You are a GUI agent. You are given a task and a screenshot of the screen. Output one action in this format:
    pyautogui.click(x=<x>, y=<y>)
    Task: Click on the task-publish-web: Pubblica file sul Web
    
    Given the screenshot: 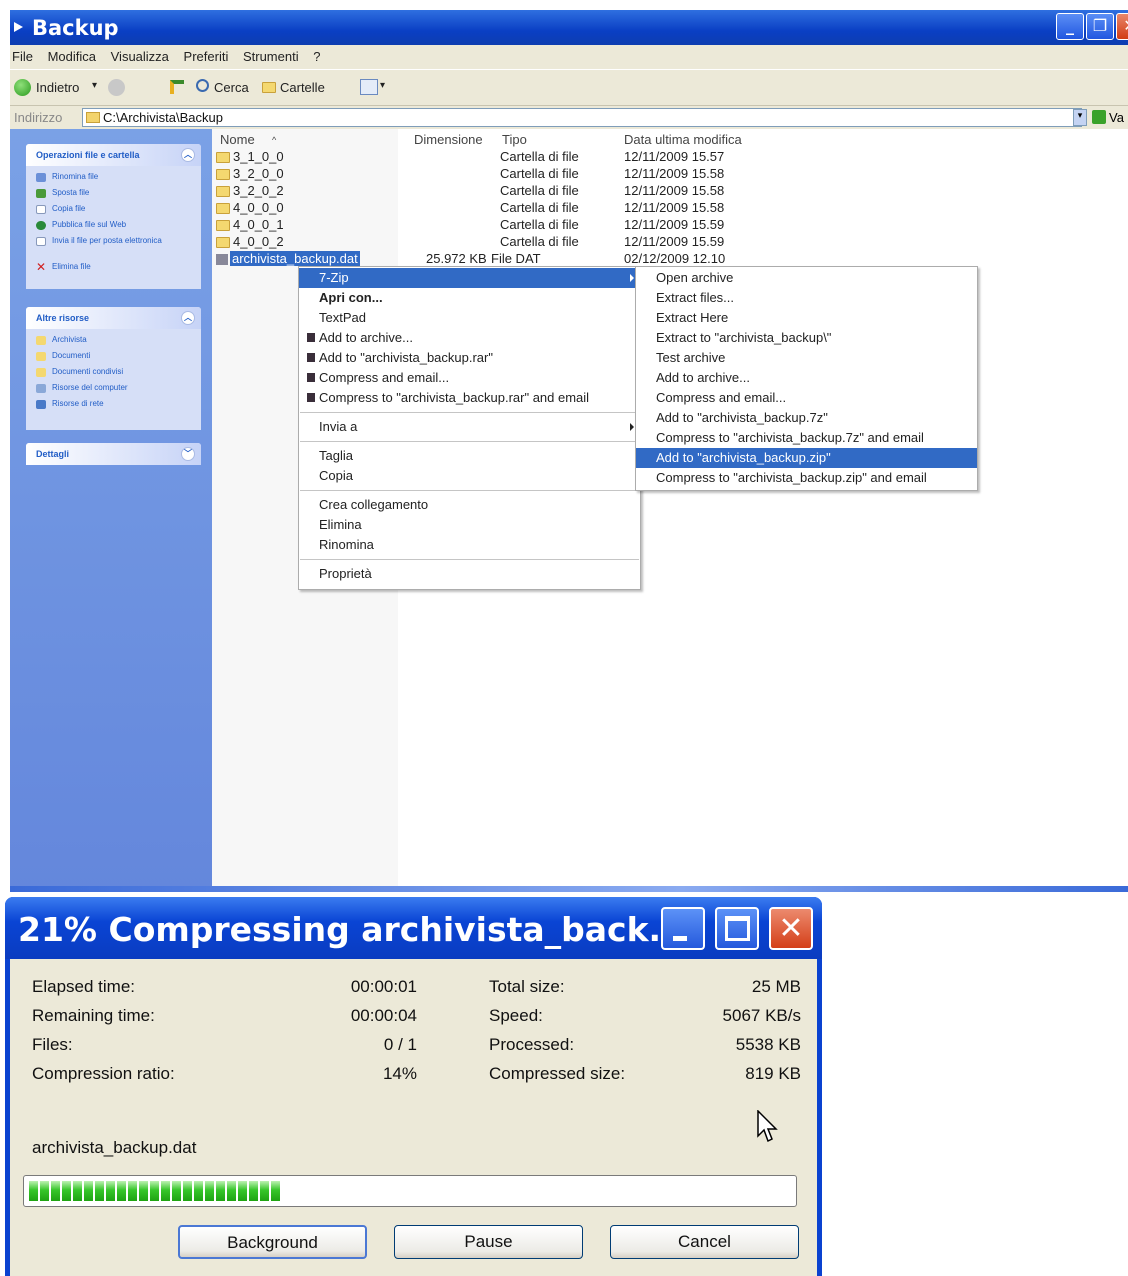 What is the action you would take?
    pyautogui.click(x=113, y=226)
    